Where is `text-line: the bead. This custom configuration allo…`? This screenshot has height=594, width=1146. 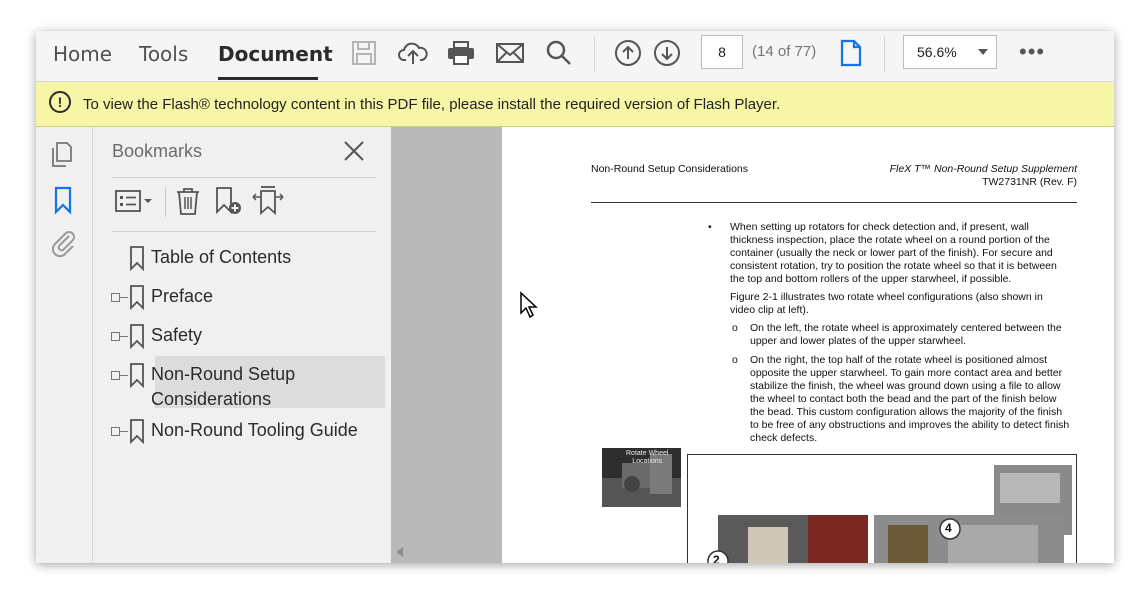 text-line: the bead. This custom configuration allo… is located at coordinates (906, 412).